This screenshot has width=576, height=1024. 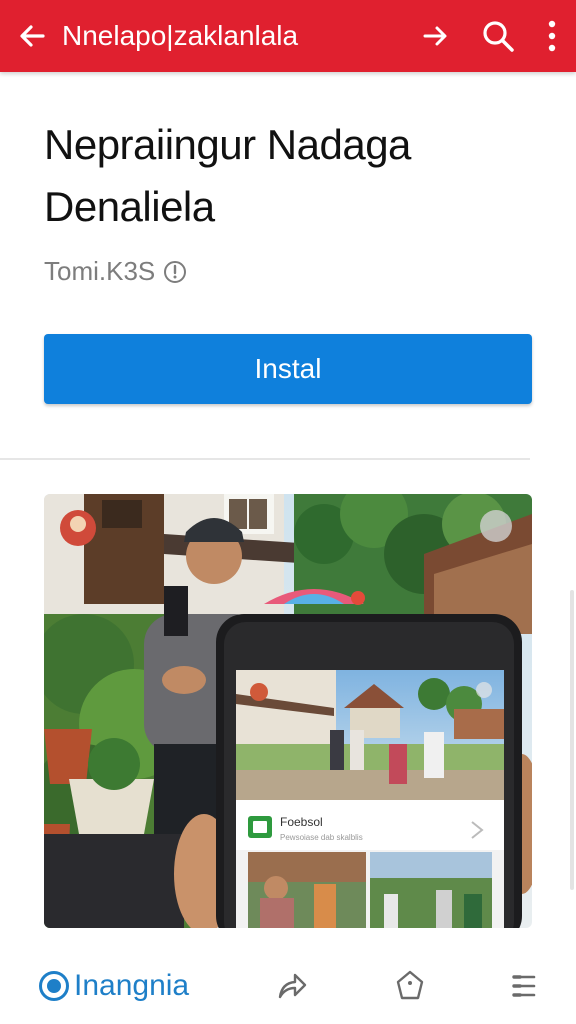 I want to click on nav-menu-button, so click(x=524, y=986).